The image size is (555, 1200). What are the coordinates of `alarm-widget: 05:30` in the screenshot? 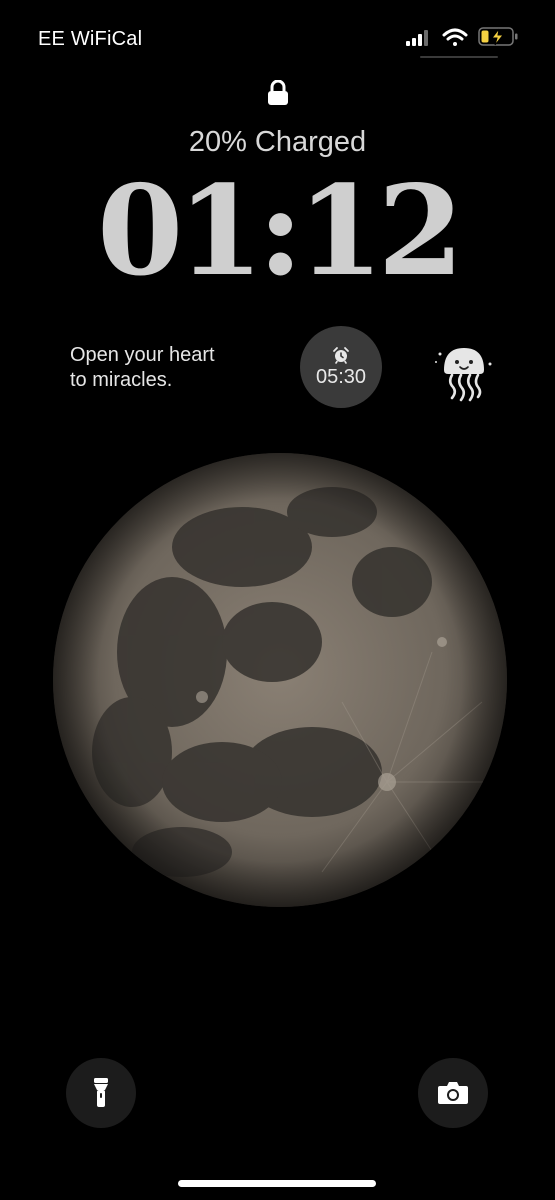 It's located at (341, 367).